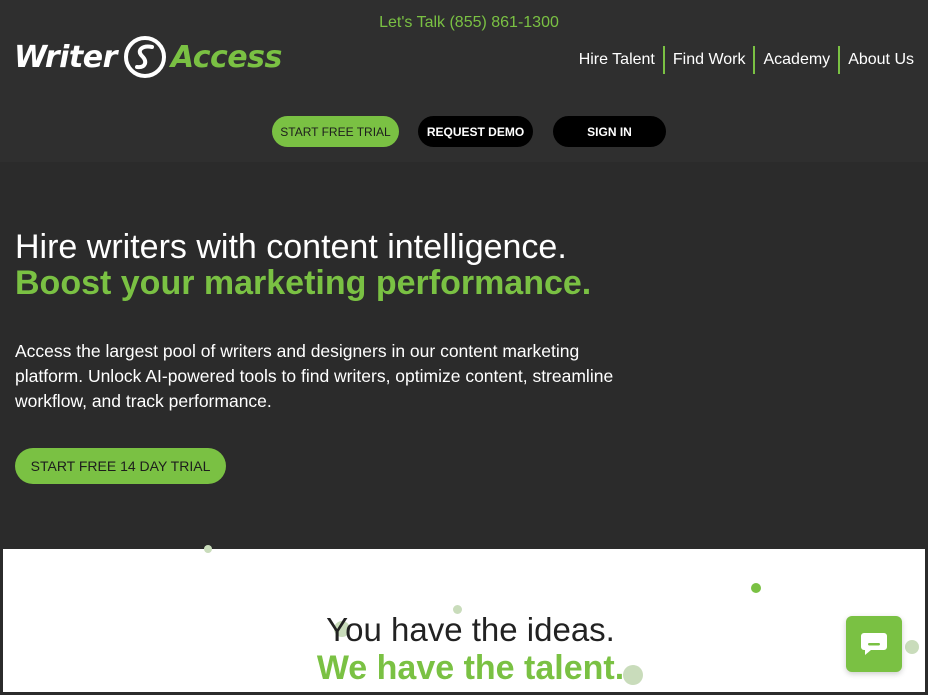 The height and width of the screenshot is (695, 928). Describe the element at coordinates (120, 466) in the screenshot. I see `start-free-14-day-trial-button: START FREE 14 DAY TRIAL` at that location.